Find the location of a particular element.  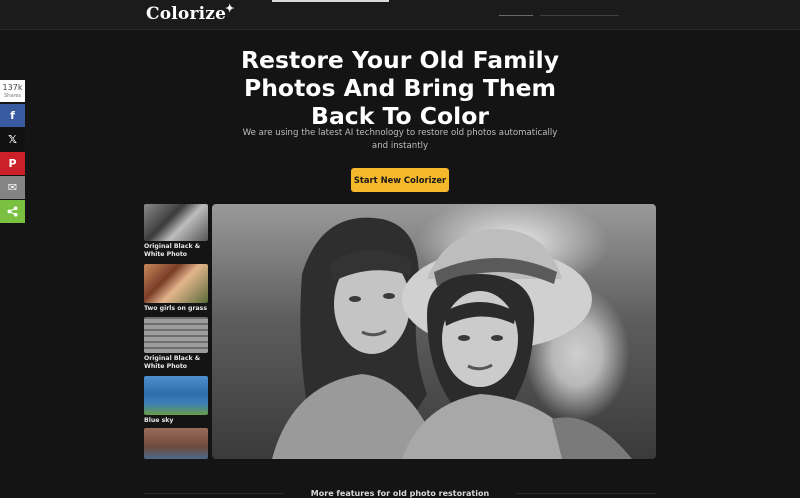

pinterest-share-button: P is located at coordinates (12, 163).